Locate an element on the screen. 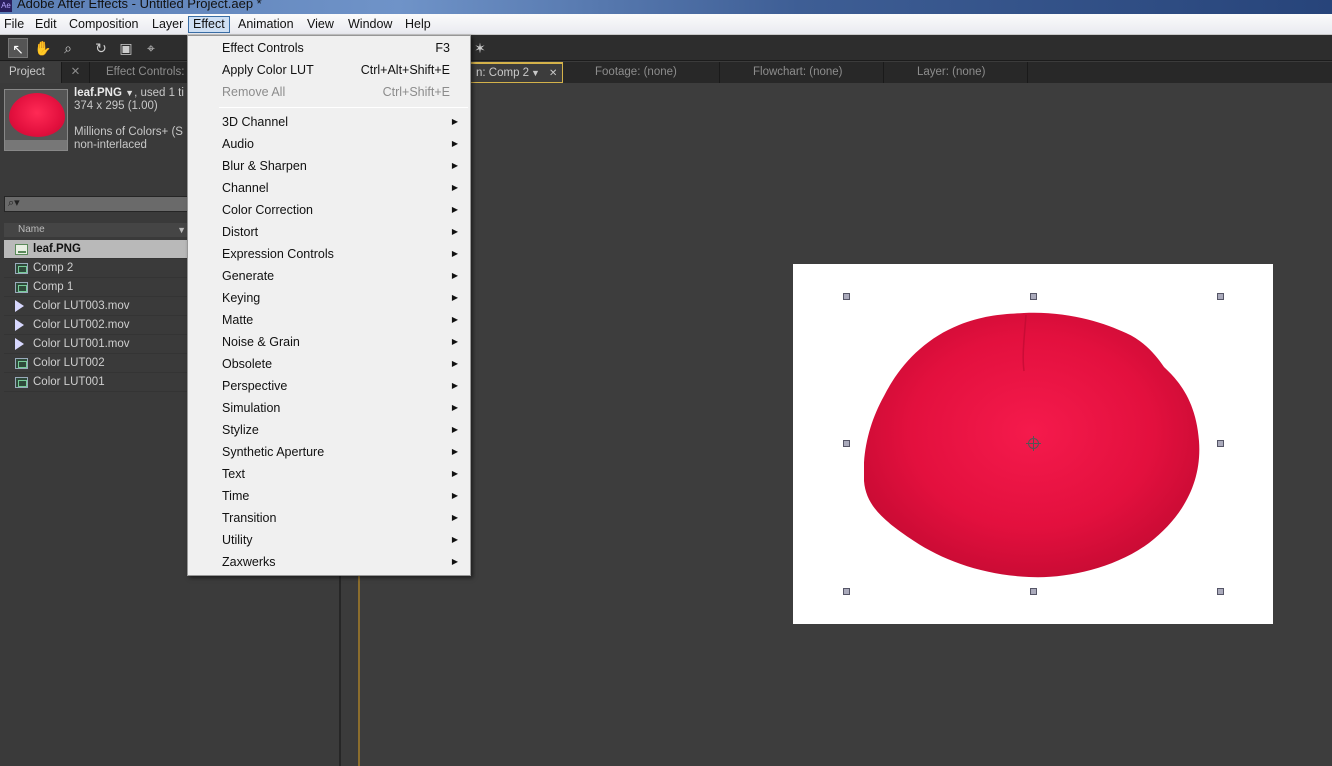 This screenshot has height=766, width=1332. list-item: leaf.PNG is located at coordinates (97, 249).